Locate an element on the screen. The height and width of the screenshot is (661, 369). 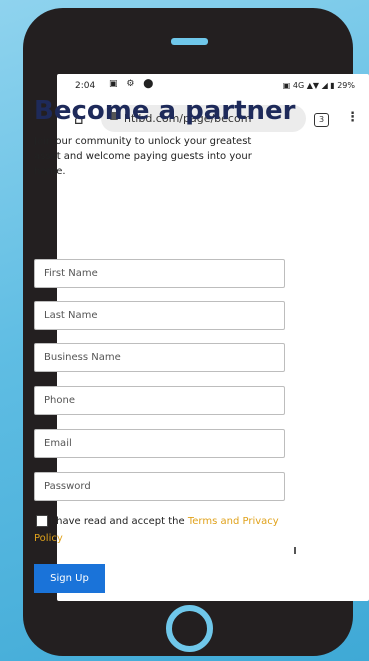
page-title: Become a partner is located at coordinates (165, 111).